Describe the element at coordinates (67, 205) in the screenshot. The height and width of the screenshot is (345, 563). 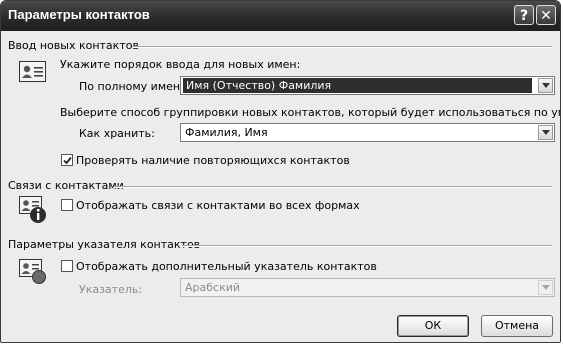
I see `show-links-checkbox` at that location.